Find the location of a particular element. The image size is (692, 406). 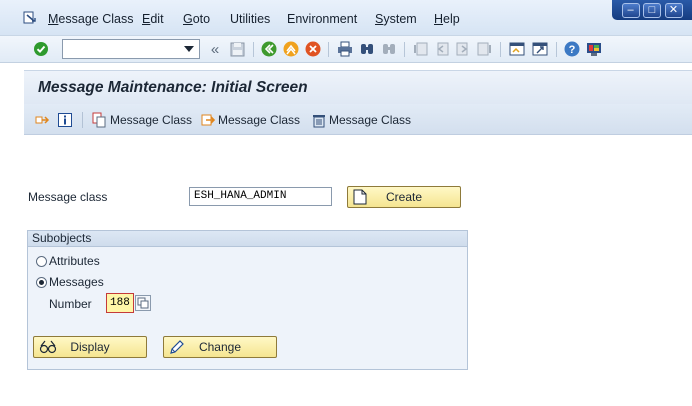

message-class-label: Message class is located at coordinates (68, 197).